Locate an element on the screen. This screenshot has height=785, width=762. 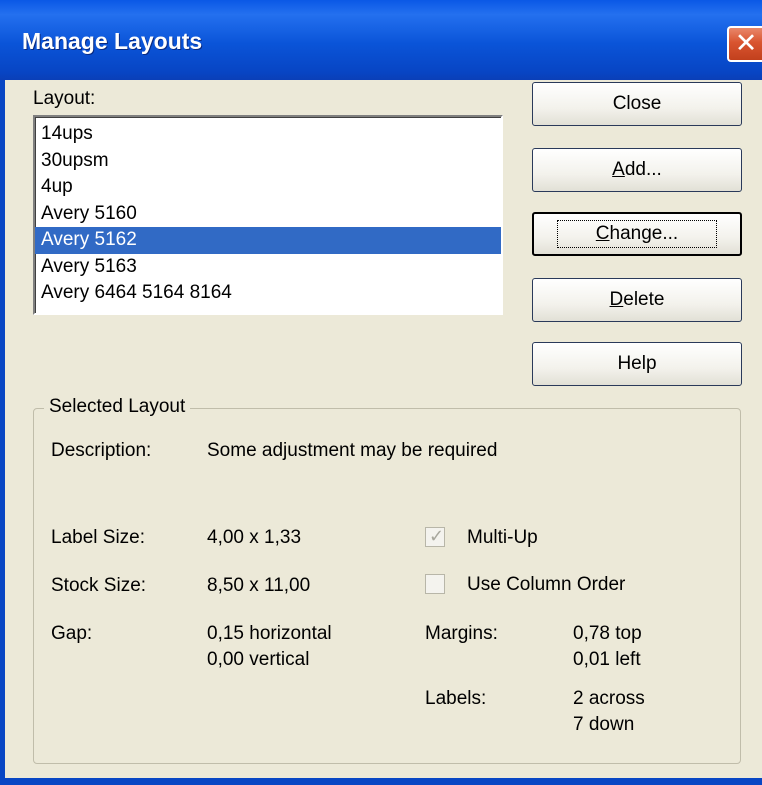
layout-list-item-selected: Avery 5162 is located at coordinates (268, 240).